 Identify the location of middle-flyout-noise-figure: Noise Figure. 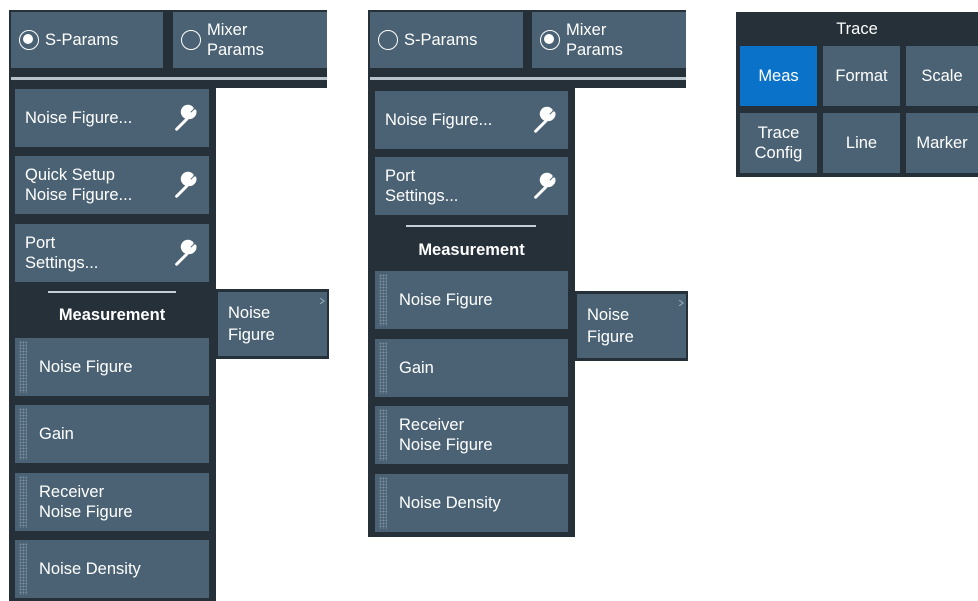
(631, 326).